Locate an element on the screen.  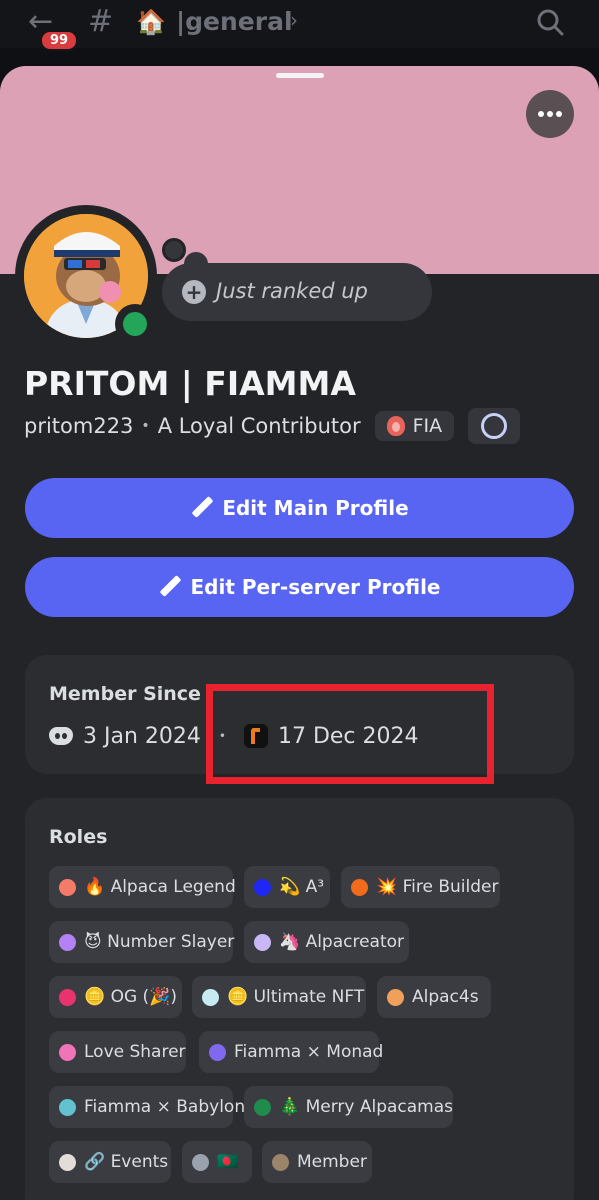
role-chip: Fiamma × Monad is located at coordinates (291, 1052).